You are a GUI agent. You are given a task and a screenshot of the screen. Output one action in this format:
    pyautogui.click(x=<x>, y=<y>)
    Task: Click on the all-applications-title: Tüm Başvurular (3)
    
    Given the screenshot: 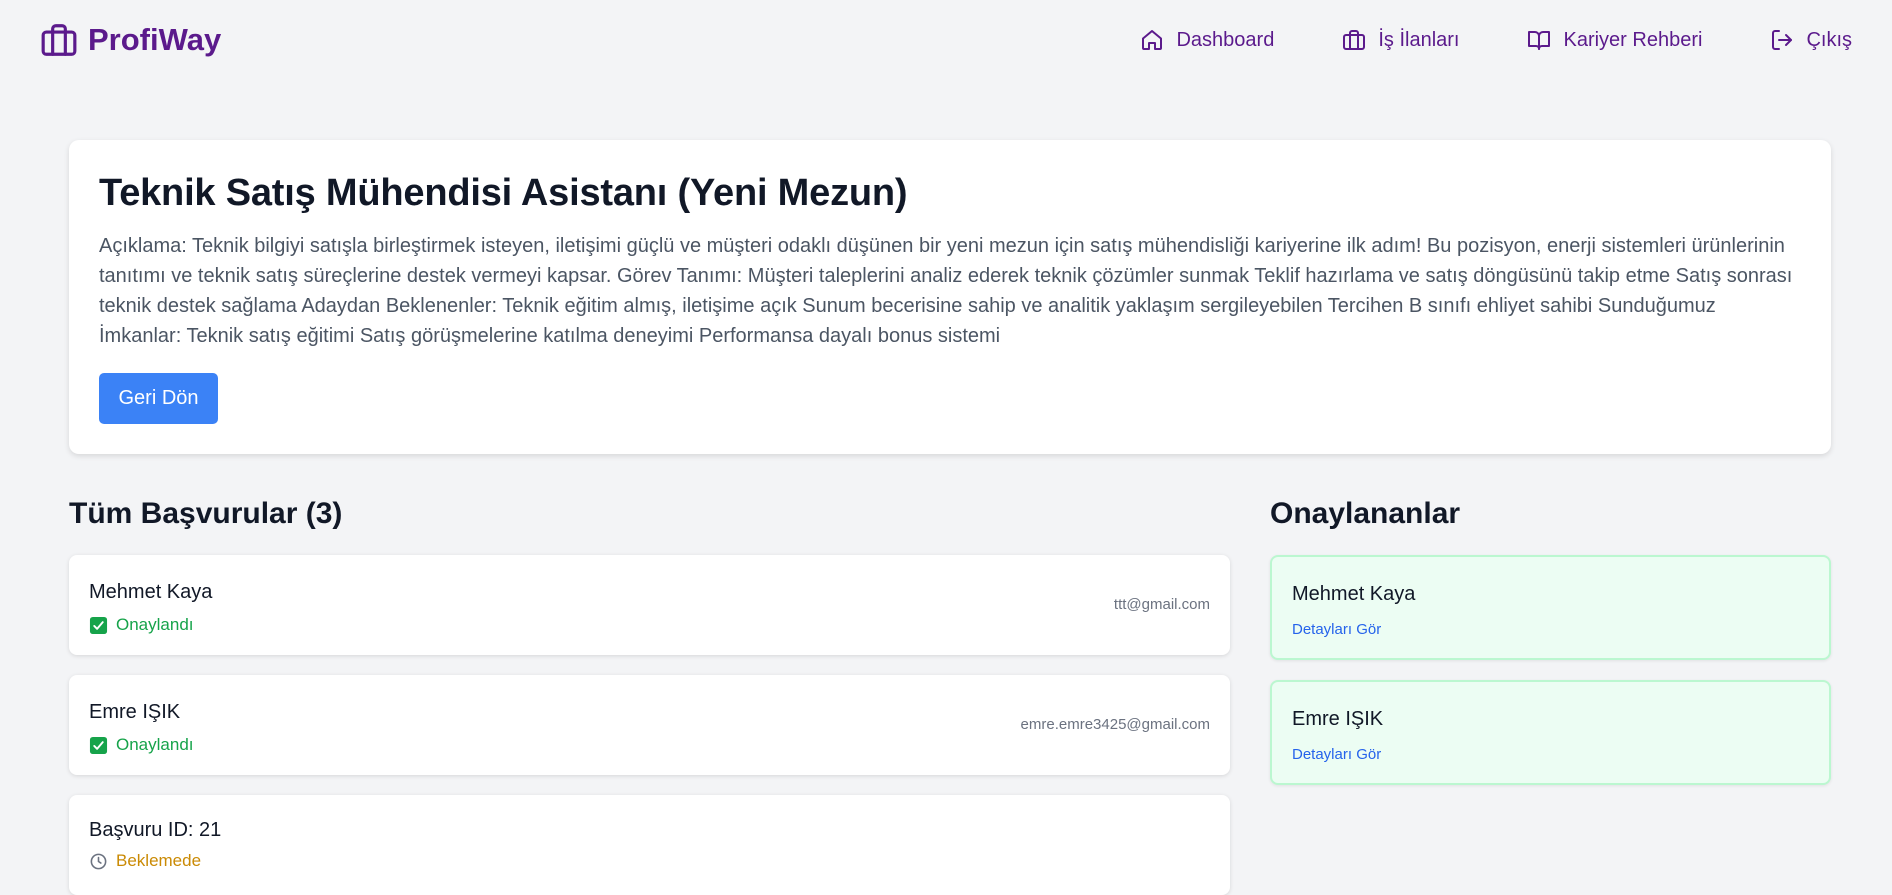 What is the action you would take?
    pyautogui.click(x=206, y=513)
    